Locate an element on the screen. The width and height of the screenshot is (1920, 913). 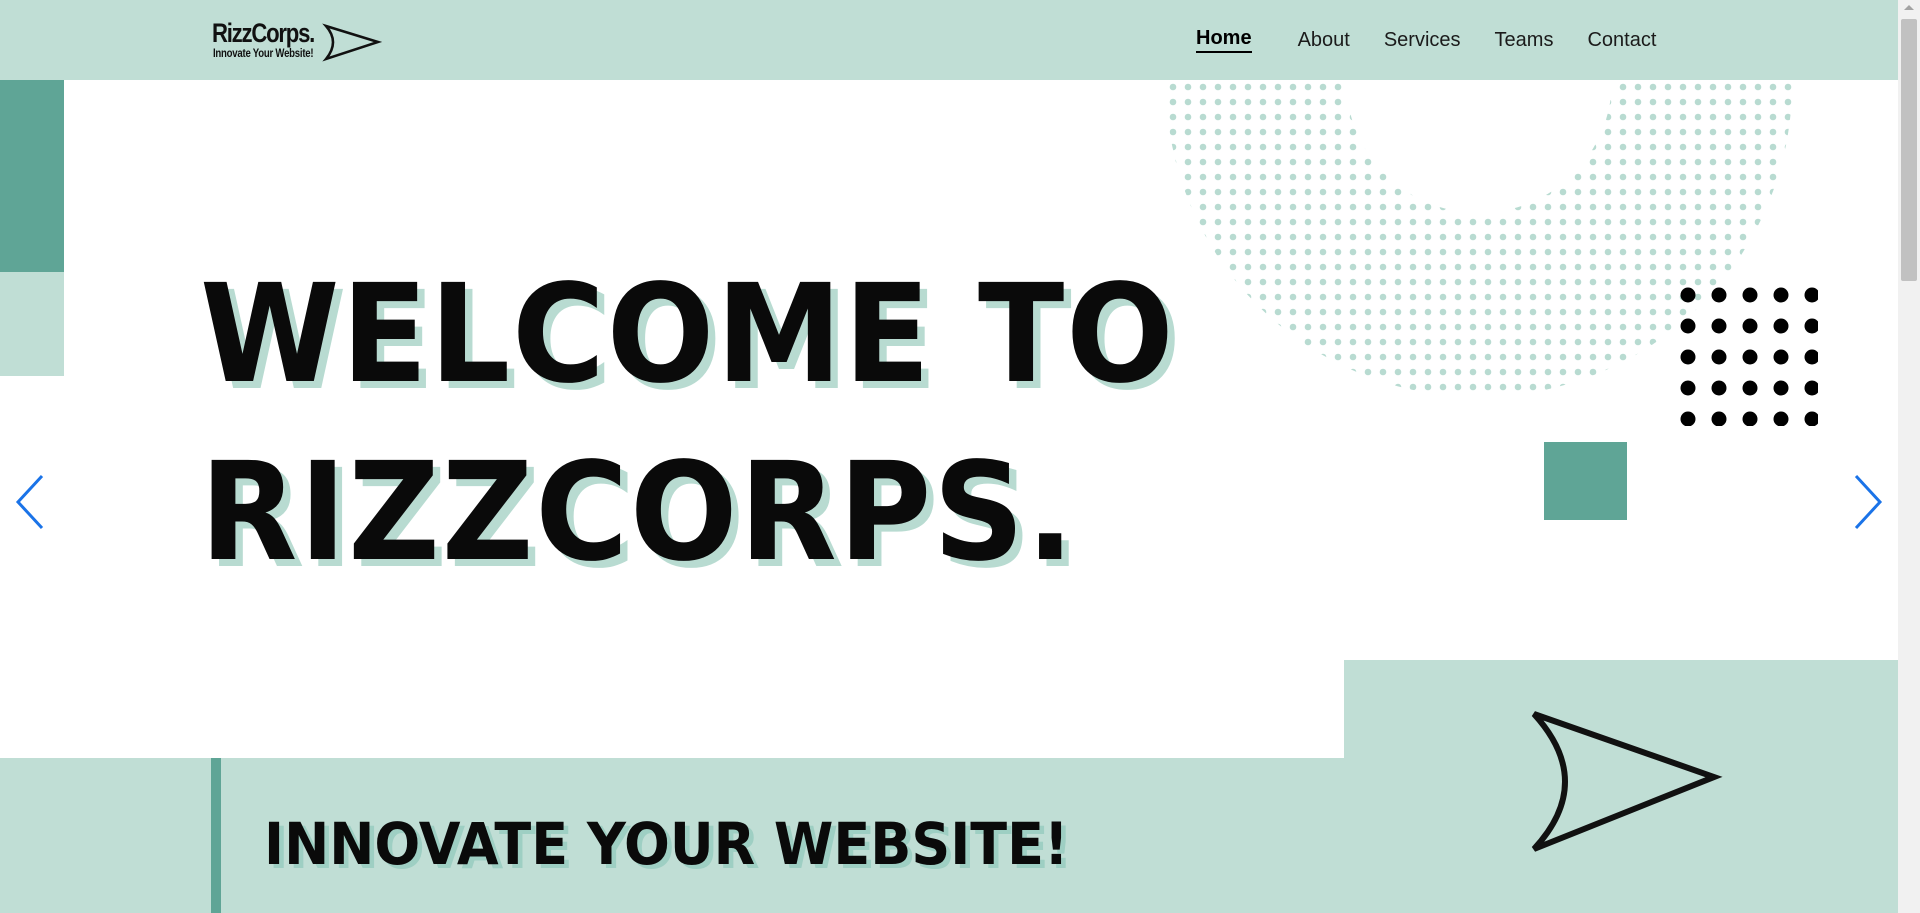
logo-tagline: Innovate Your Website! is located at coordinates (263, 53).